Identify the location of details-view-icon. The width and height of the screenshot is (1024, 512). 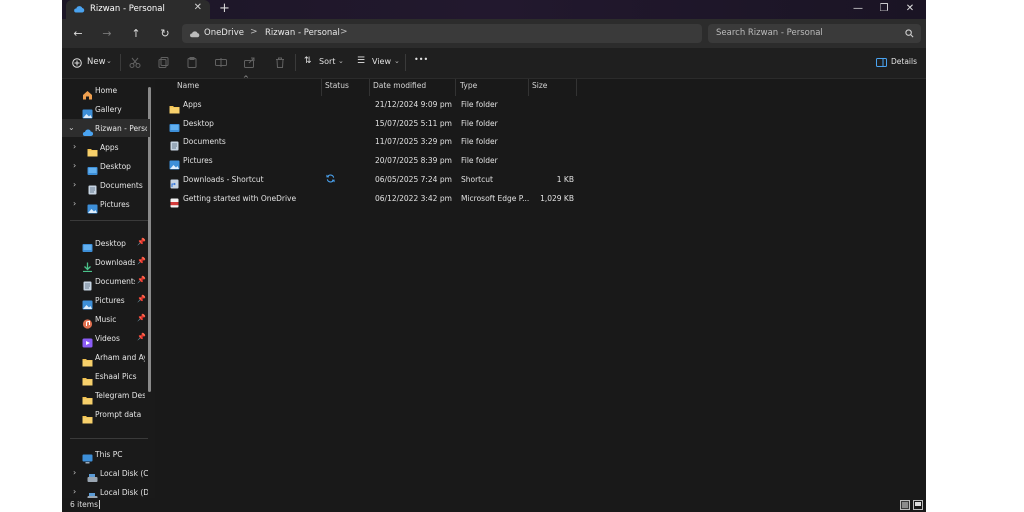
(905, 505).